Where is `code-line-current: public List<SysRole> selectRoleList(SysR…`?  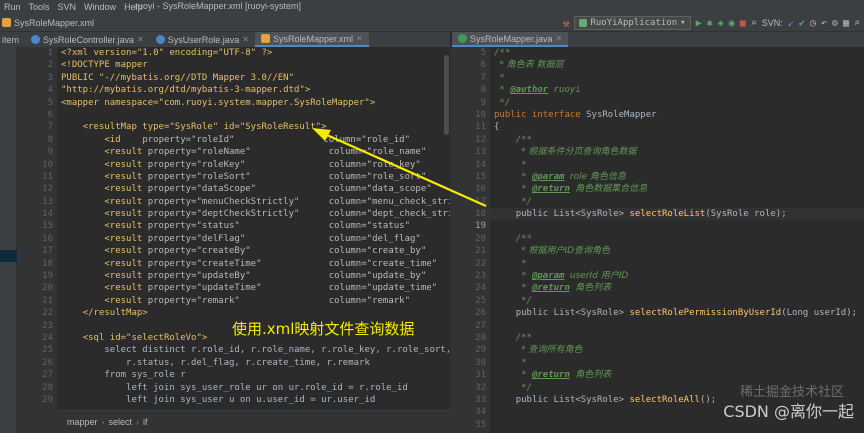 code-line-current: public List<SysRole> selectRoleList(SysR… is located at coordinates (677, 214).